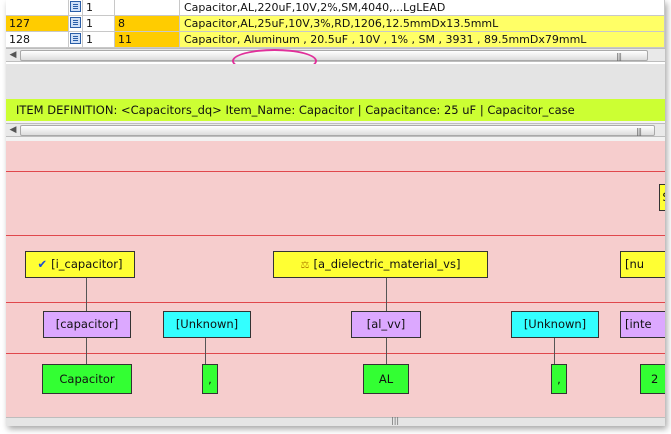 Image resolution: width=671 pixels, height=434 pixels. Describe the element at coordinates (386, 324) in the screenshot. I see `tree-node-al-vv: [al_vv]` at that location.